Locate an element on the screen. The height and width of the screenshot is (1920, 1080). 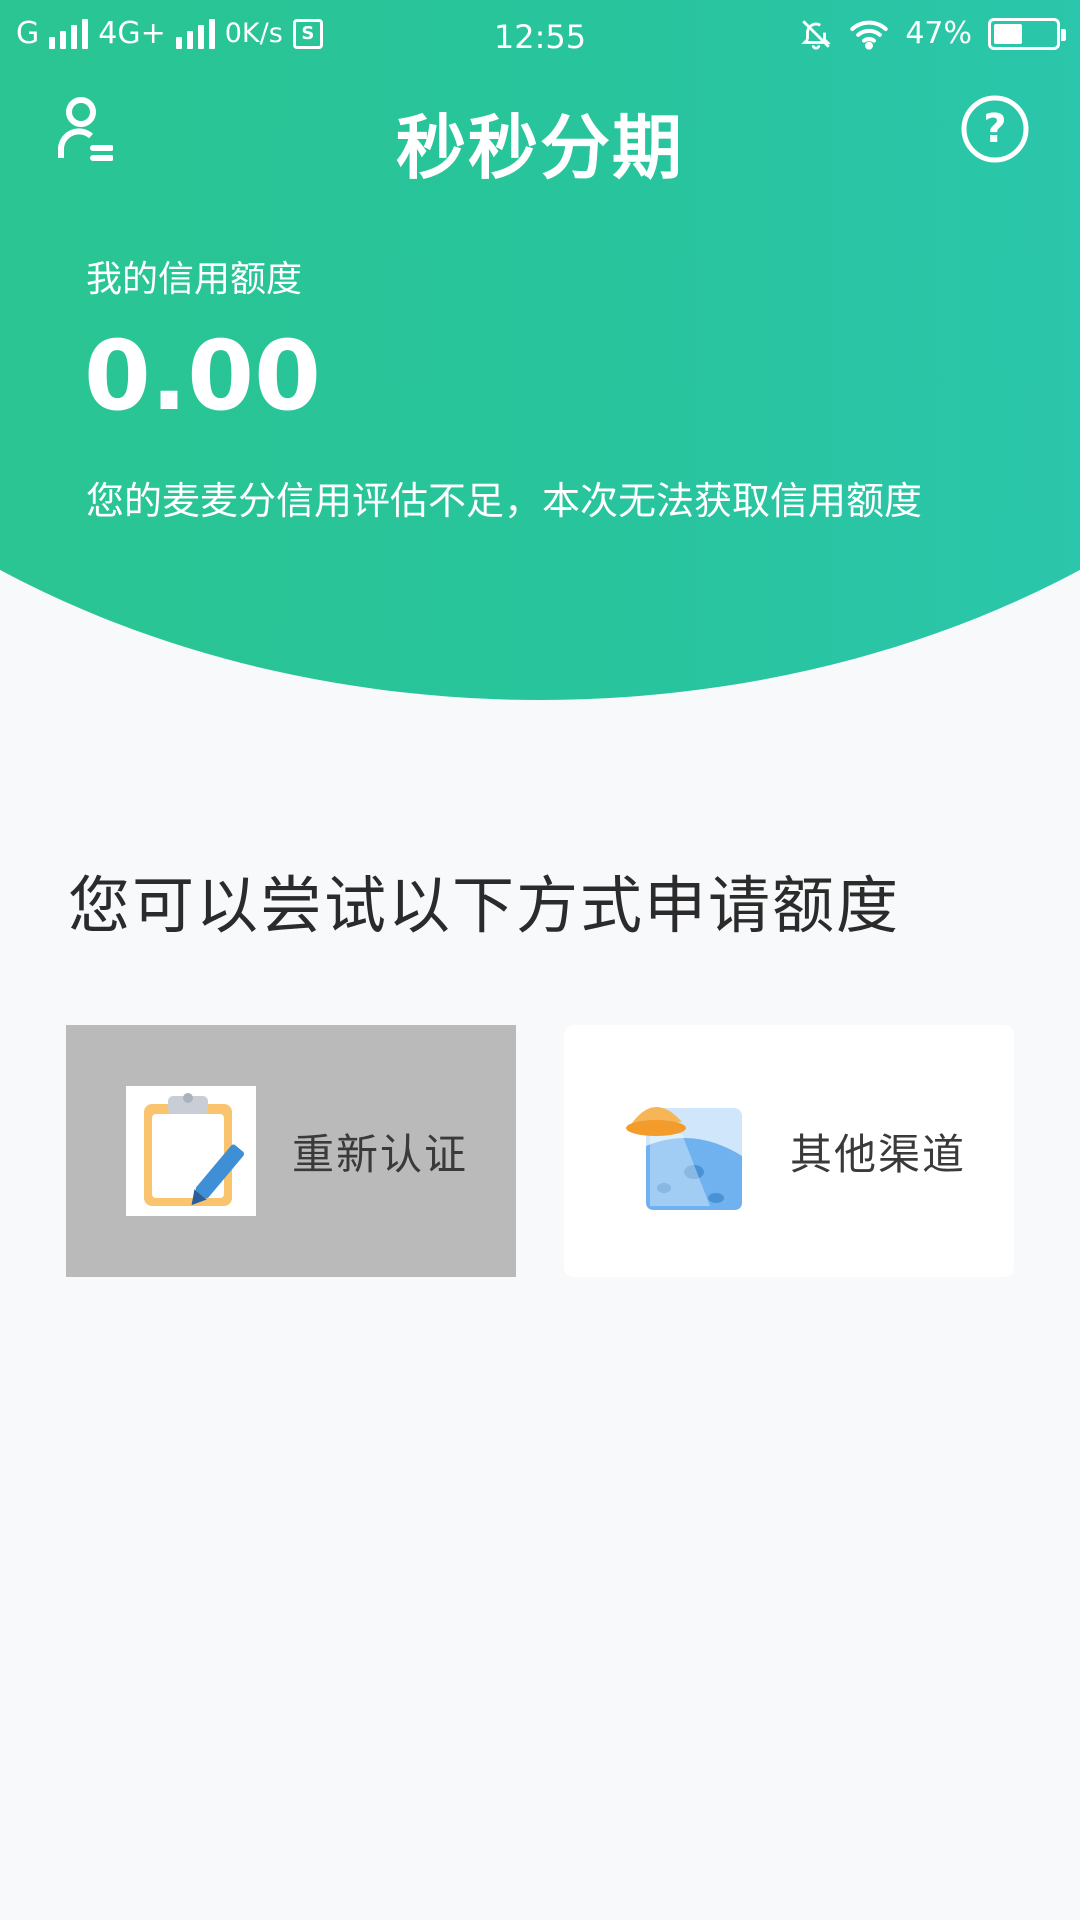
bell-muted-icon is located at coordinates (816, 34).